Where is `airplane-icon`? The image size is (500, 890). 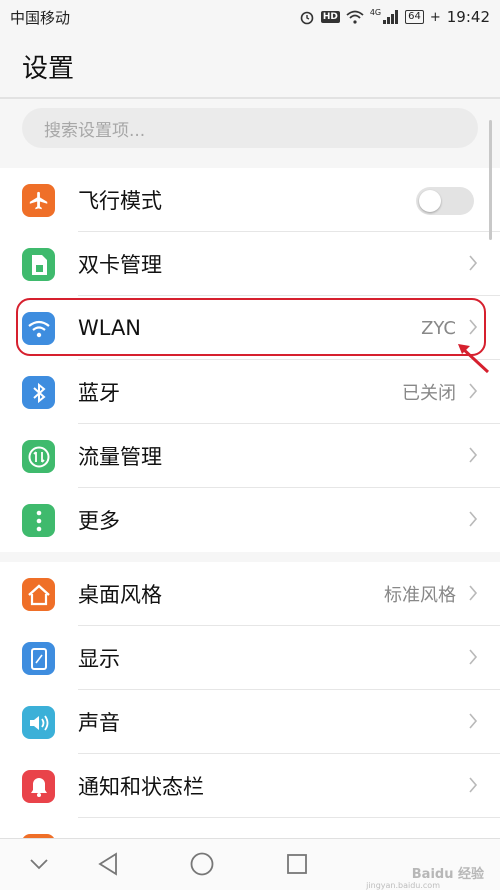 airplane-icon is located at coordinates (38, 200).